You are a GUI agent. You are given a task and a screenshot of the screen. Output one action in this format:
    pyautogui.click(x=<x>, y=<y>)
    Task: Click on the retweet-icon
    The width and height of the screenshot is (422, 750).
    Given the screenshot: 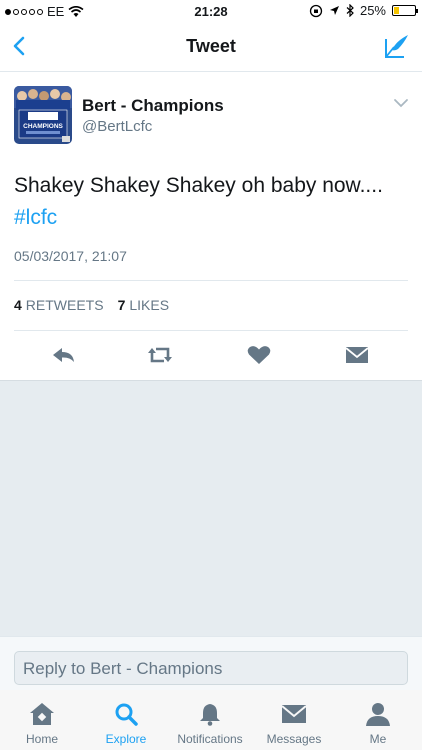 What is the action you would take?
    pyautogui.click(x=160, y=355)
    